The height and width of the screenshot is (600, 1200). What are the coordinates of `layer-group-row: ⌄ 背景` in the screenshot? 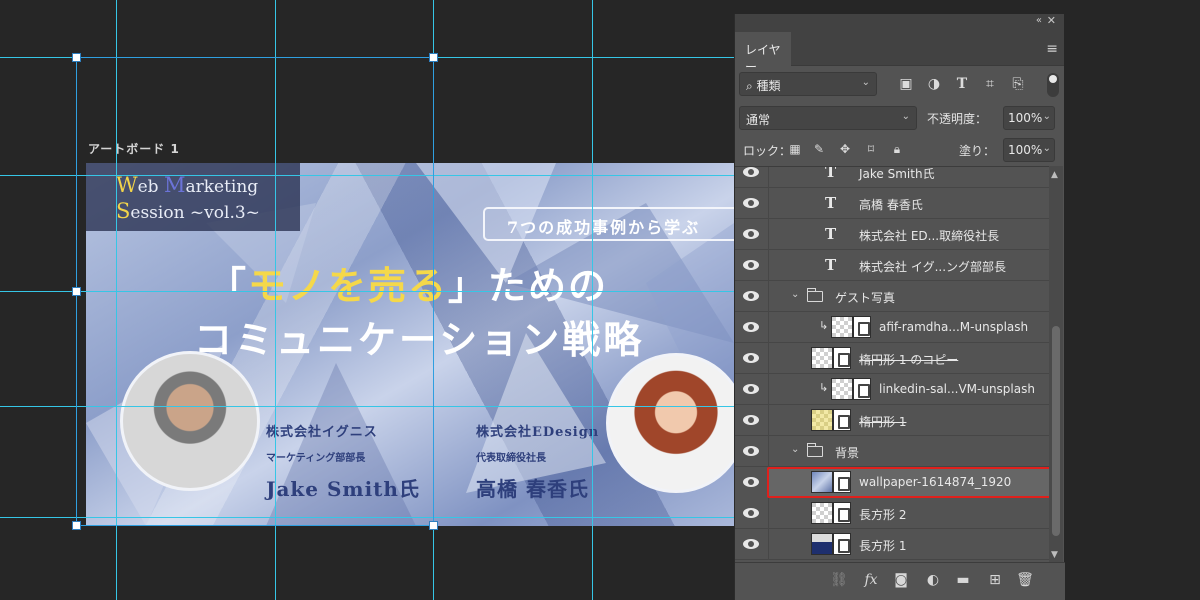 It's located at (892, 451).